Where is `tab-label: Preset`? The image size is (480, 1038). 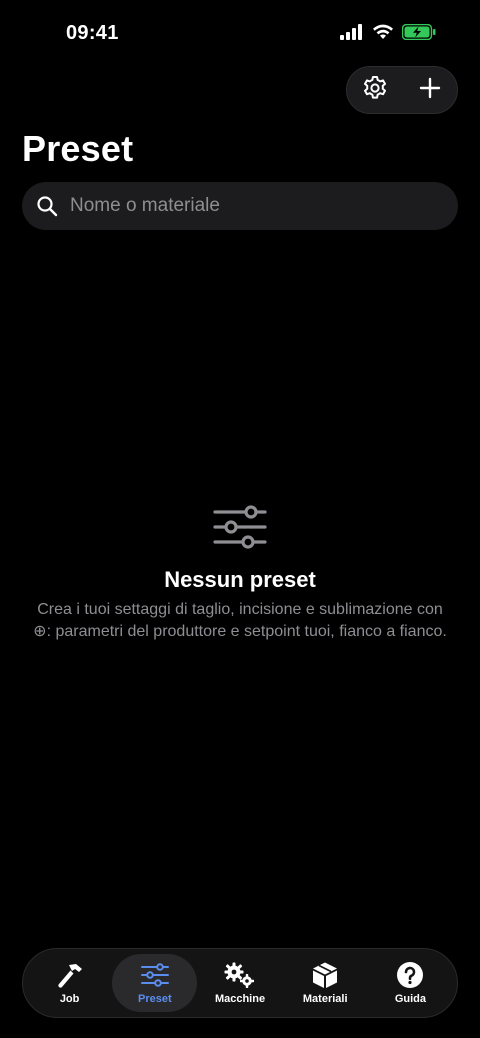
tab-label: Preset is located at coordinates (154, 999).